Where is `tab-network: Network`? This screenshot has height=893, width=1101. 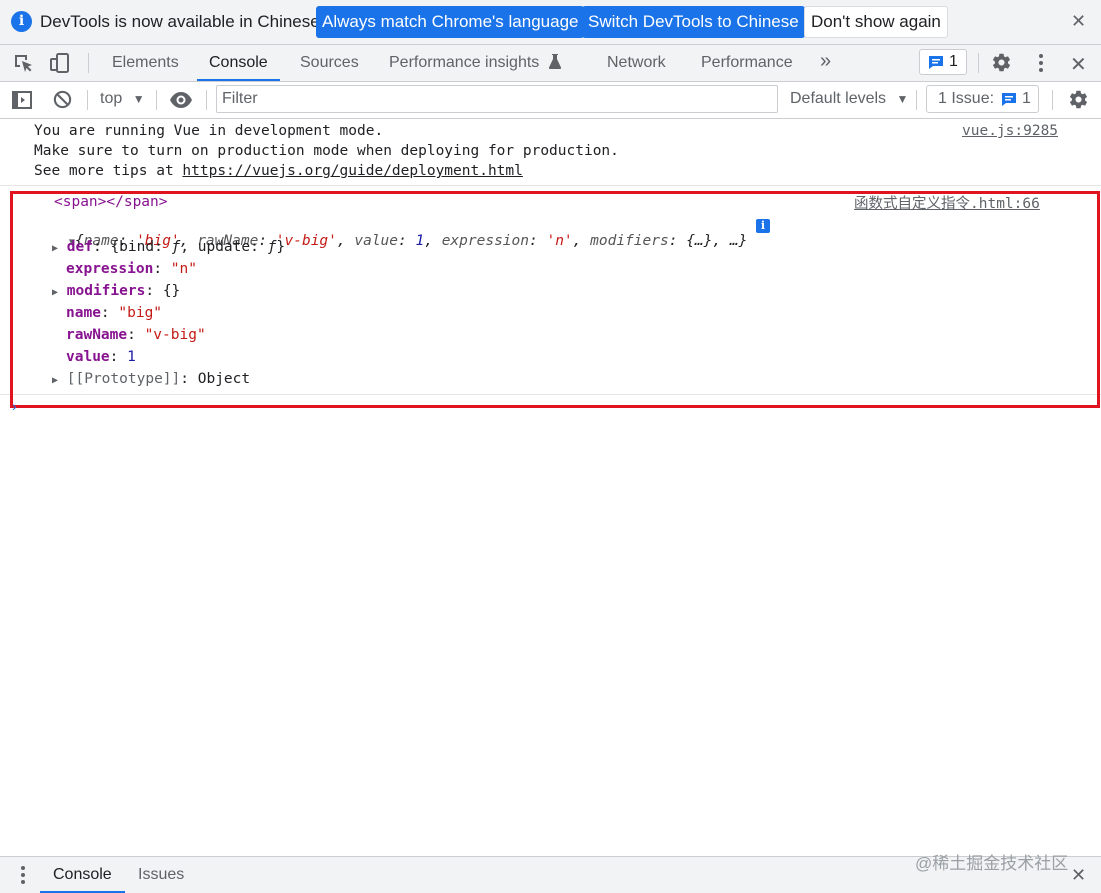
tab-network: Network is located at coordinates (636, 63).